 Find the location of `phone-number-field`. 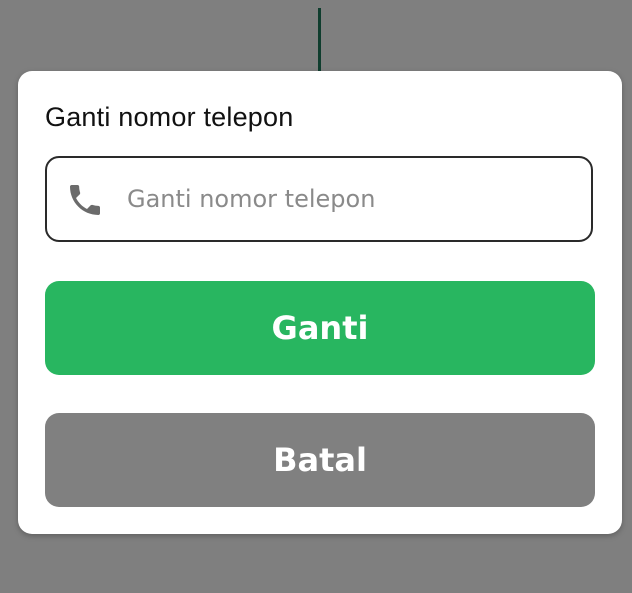

phone-number-field is located at coordinates (319, 199).